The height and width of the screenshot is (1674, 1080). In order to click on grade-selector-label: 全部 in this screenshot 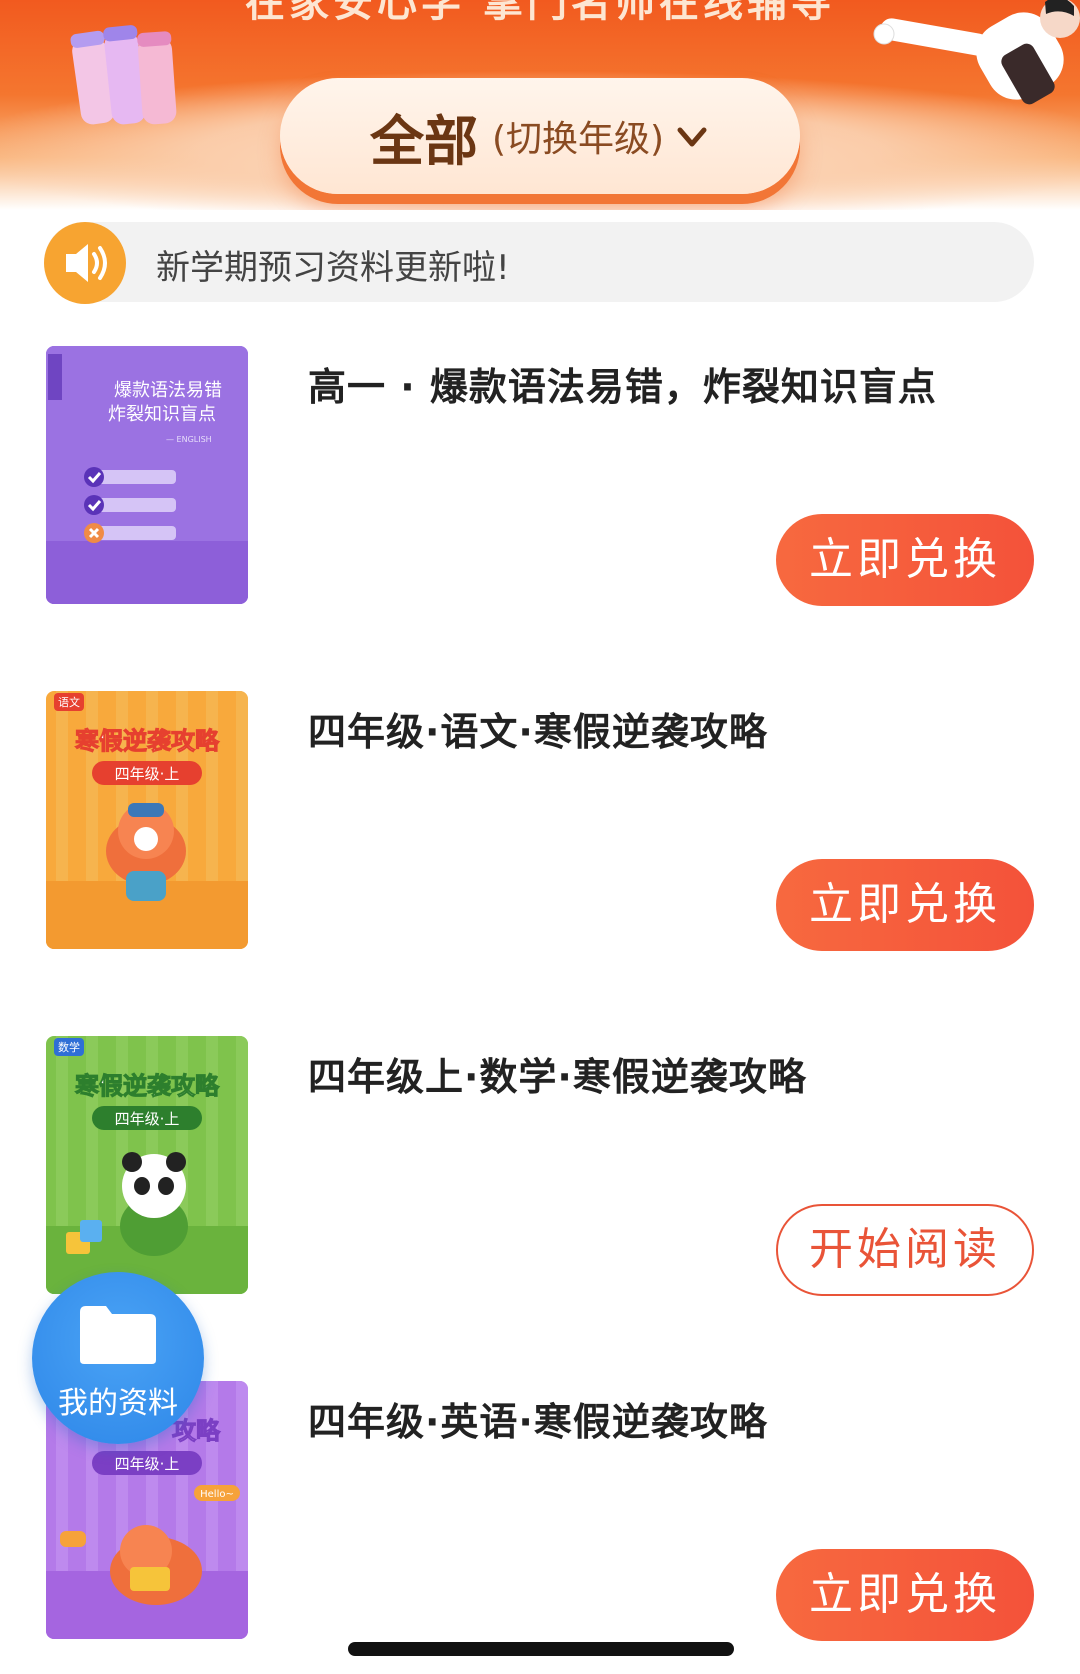, I will do `click(423, 141)`.